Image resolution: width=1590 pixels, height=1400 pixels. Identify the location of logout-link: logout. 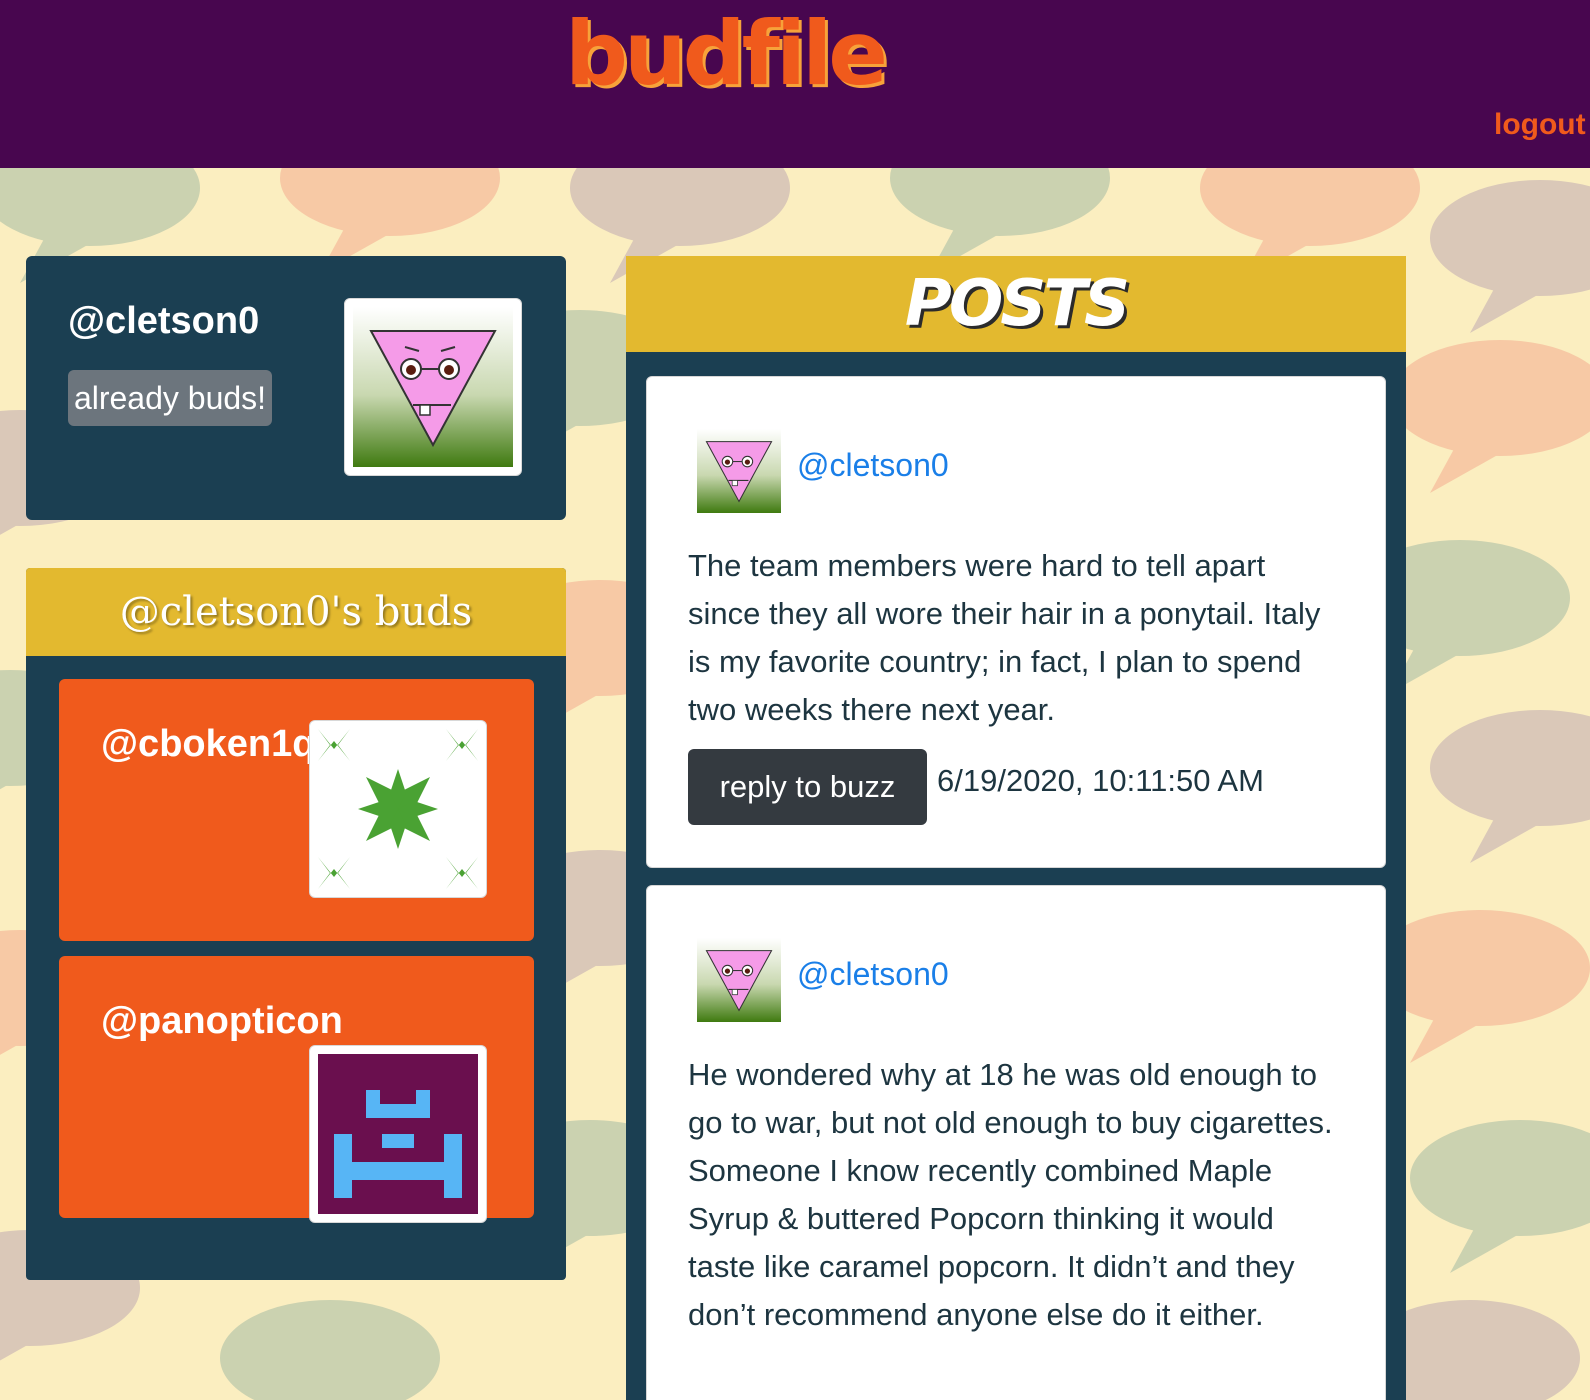
(1540, 125).